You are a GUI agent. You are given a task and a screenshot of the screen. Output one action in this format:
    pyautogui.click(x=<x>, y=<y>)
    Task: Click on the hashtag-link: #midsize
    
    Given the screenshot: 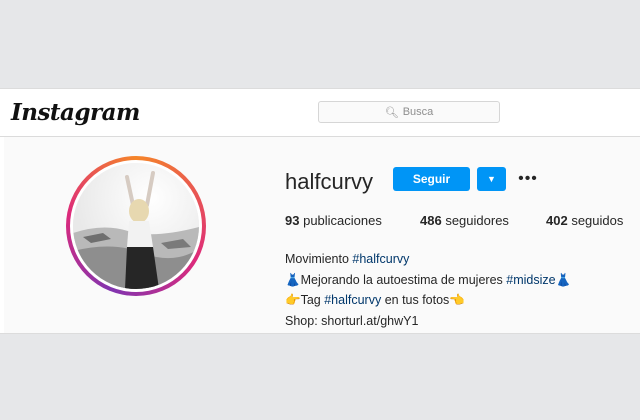 What is the action you would take?
    pyautogui.click(x=530, y=280)
    